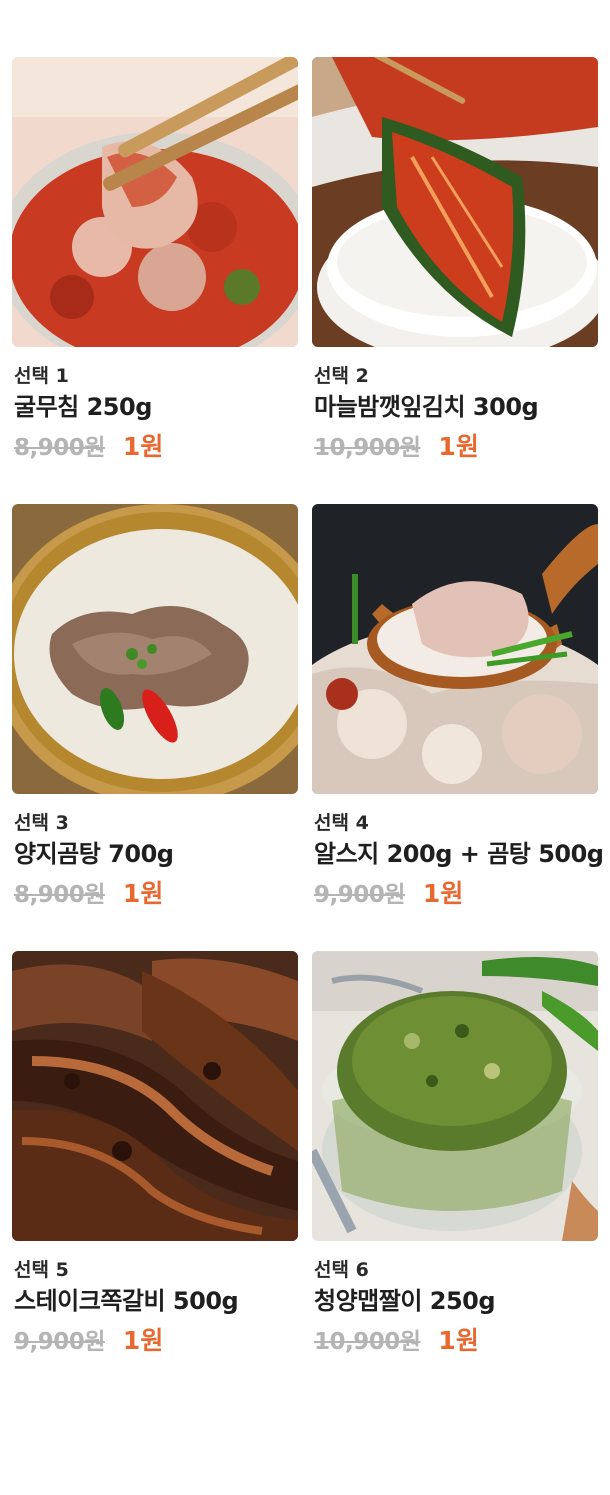 This screenshot has width=610, height=1495. Describe the element at coordinates (341, 376) in the screenshot. I see `option-label: 선택 2` at that location.